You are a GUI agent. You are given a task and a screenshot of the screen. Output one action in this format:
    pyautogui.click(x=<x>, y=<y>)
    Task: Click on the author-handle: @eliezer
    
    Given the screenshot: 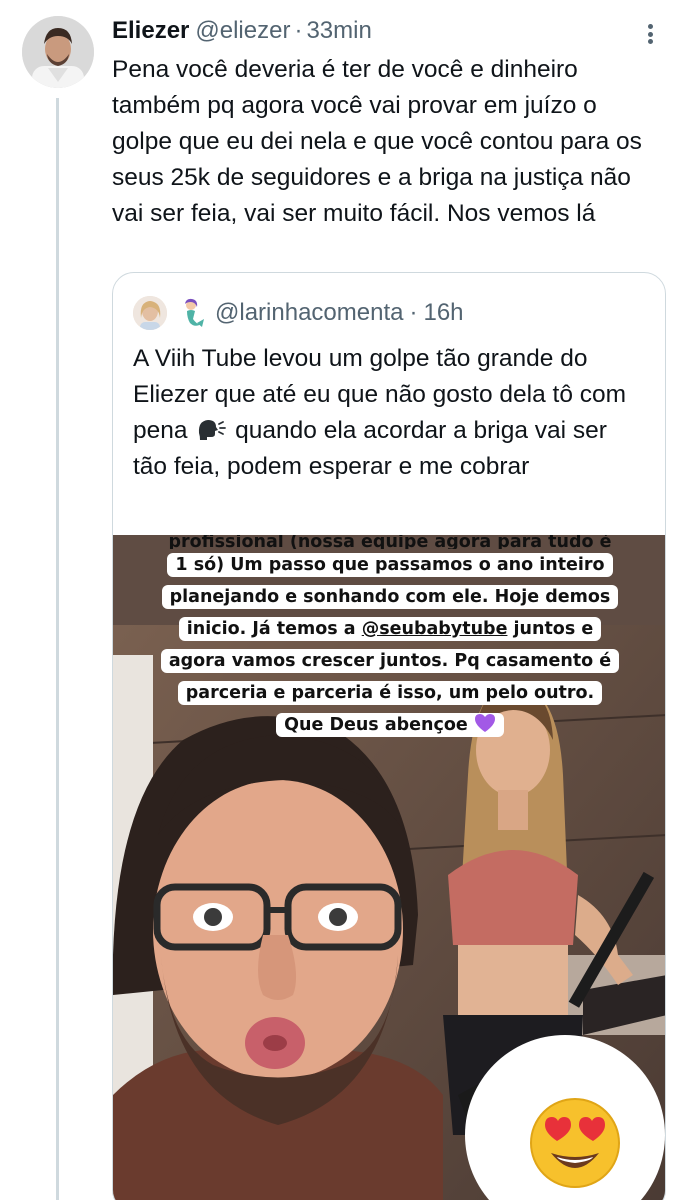 What is the action you would take?
    pyautogui.click(x=242, y=31)
    